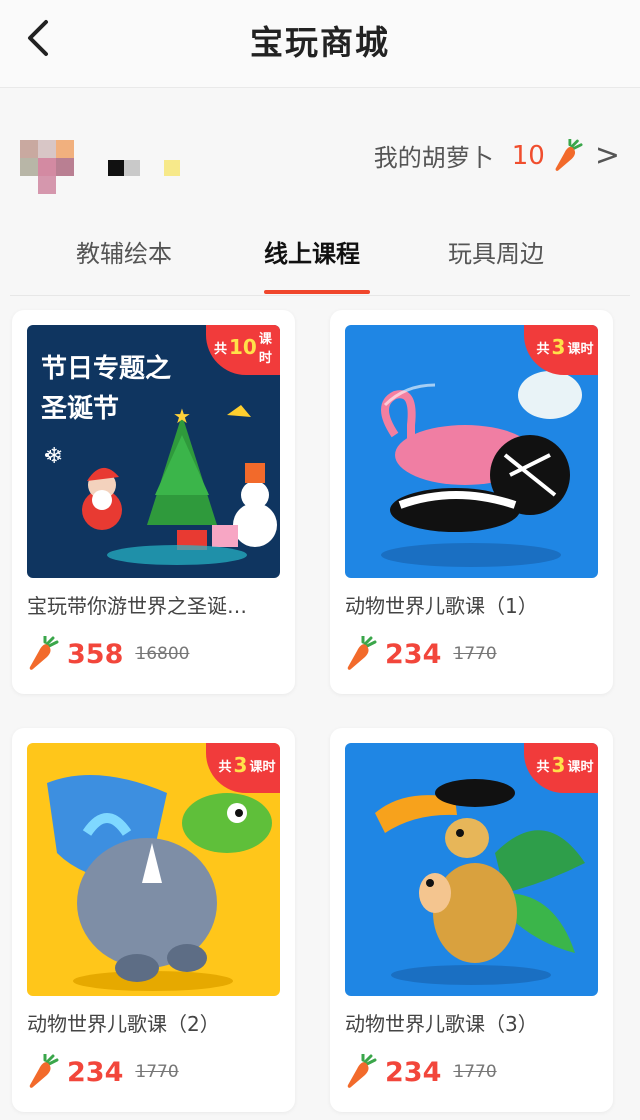 The image size is (640, 1120). I want to click on price-row: 358 16800, so click(108, 654).